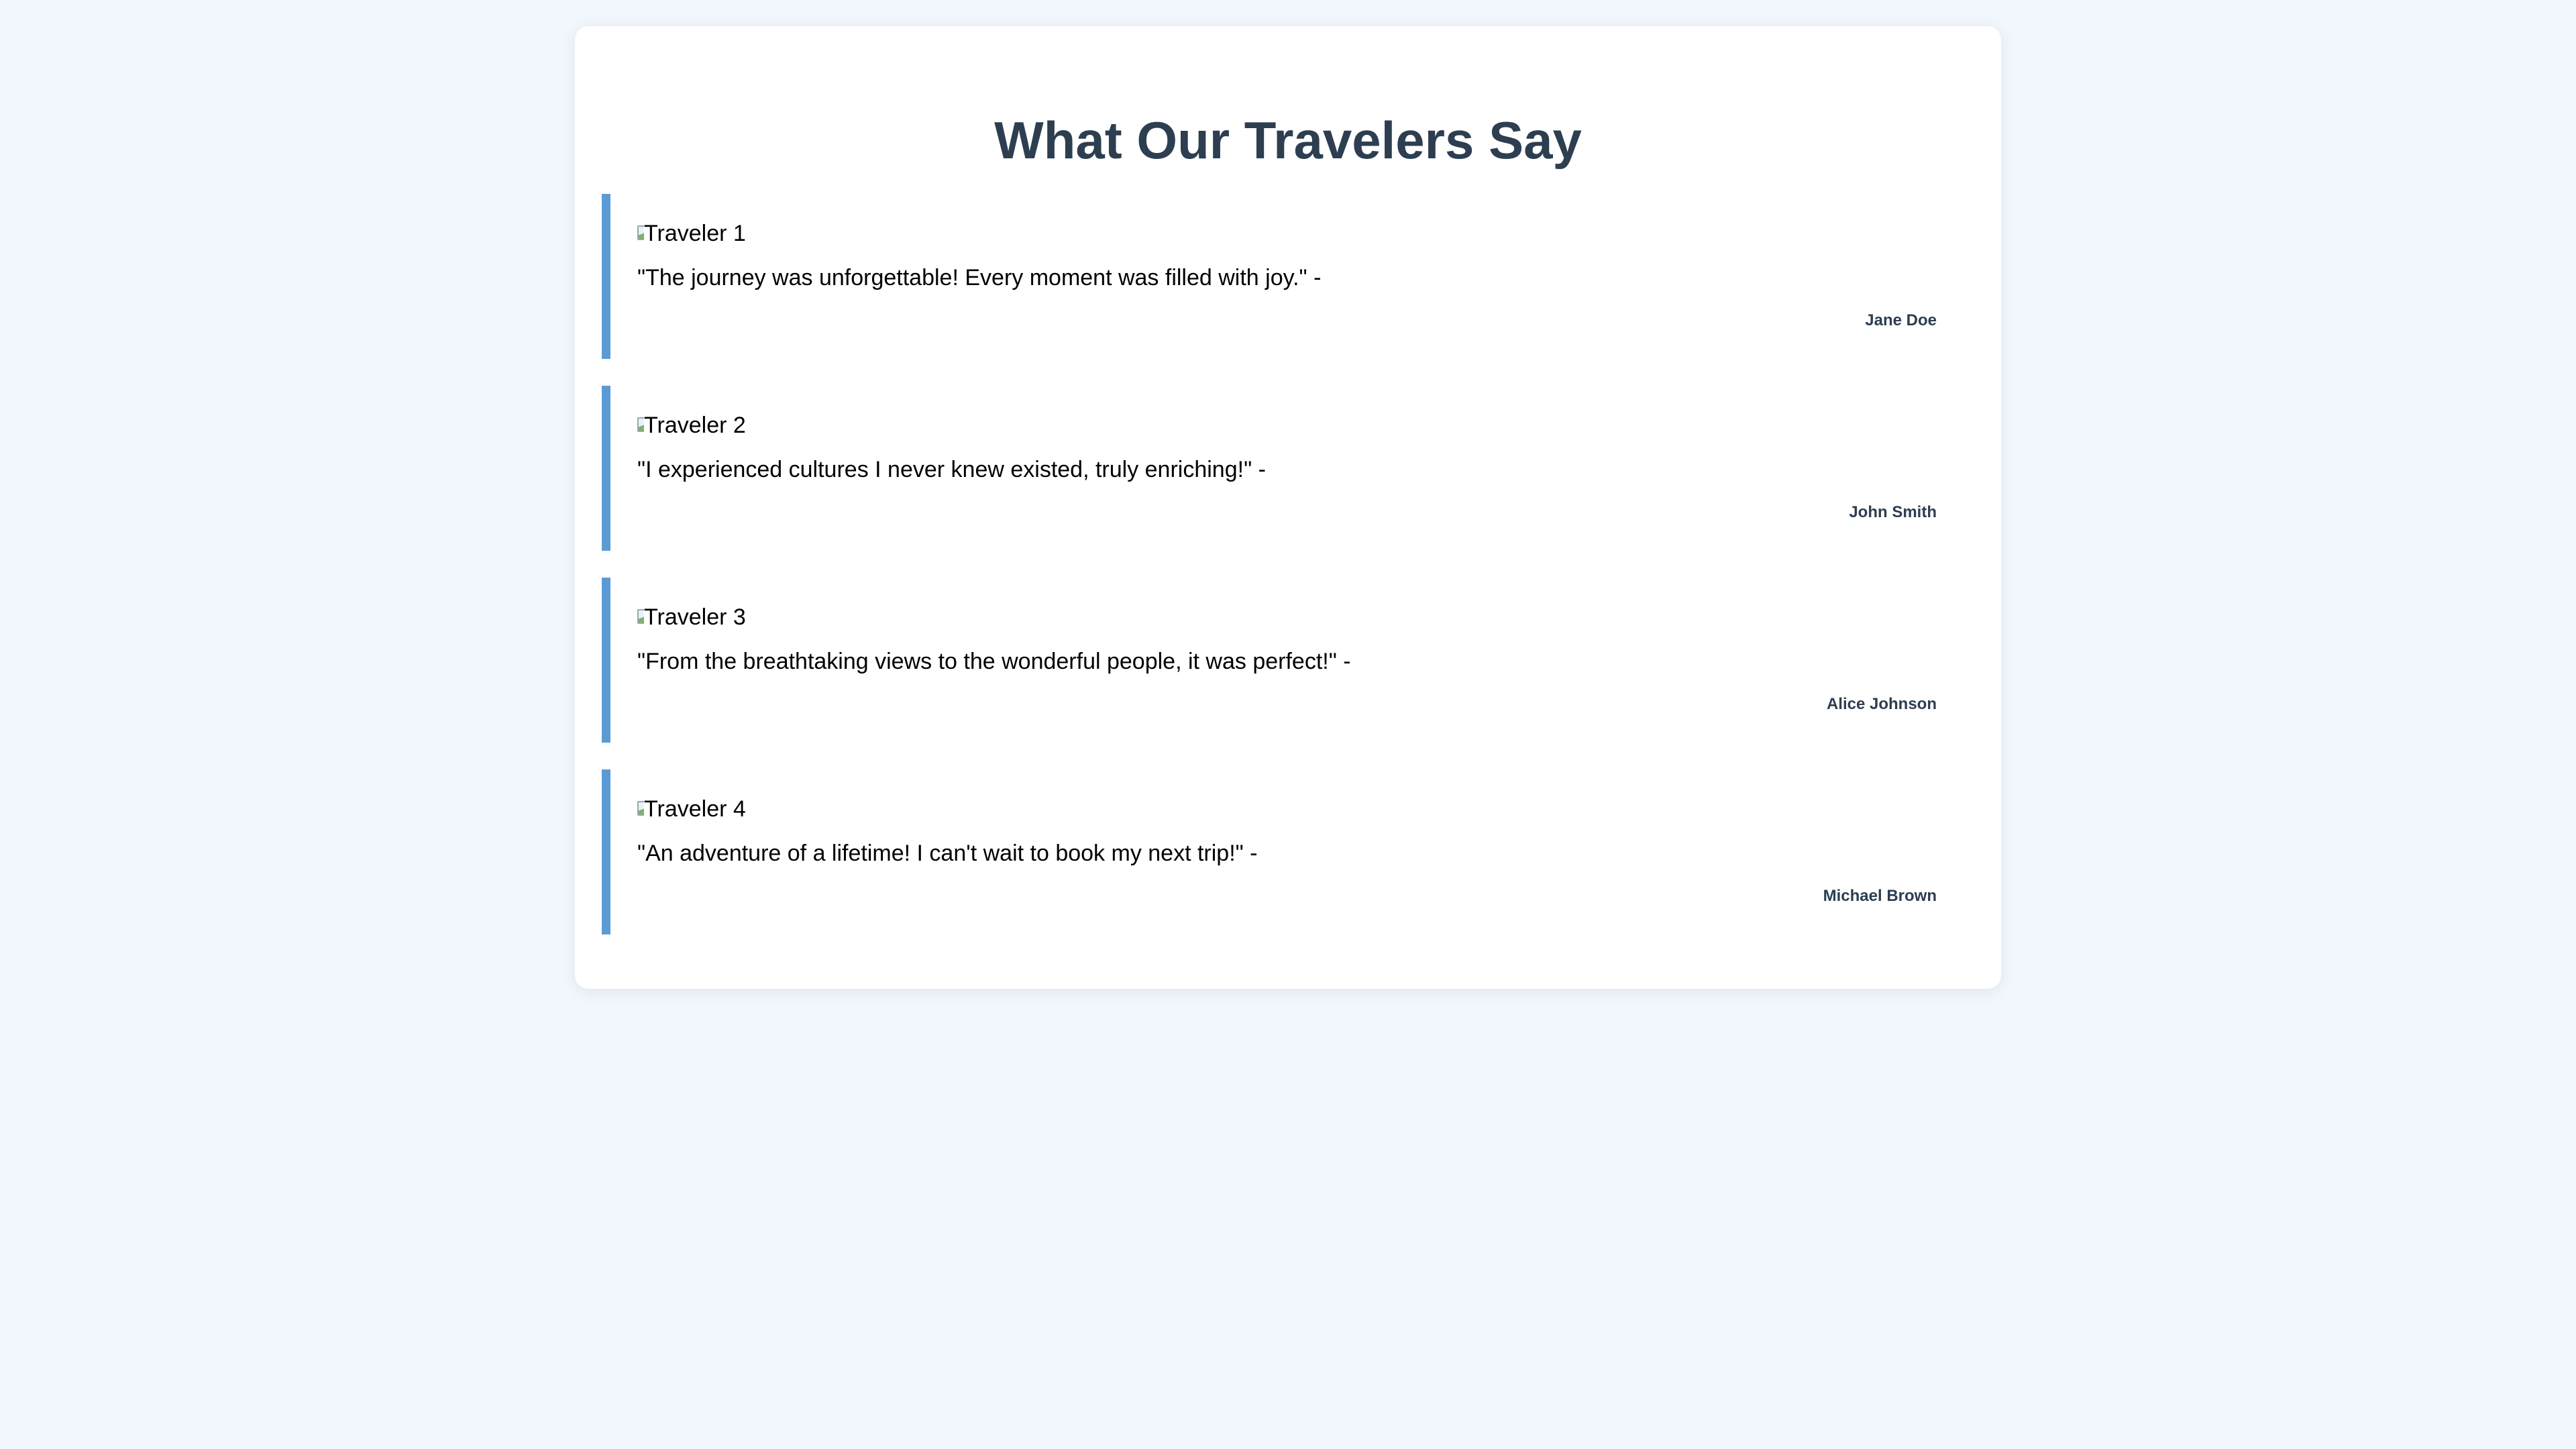 Image resolution: width=2576 pixels, height=1449 pixels. I want to click on testimonial-author: Alice Johnson, so click(1881, 704).